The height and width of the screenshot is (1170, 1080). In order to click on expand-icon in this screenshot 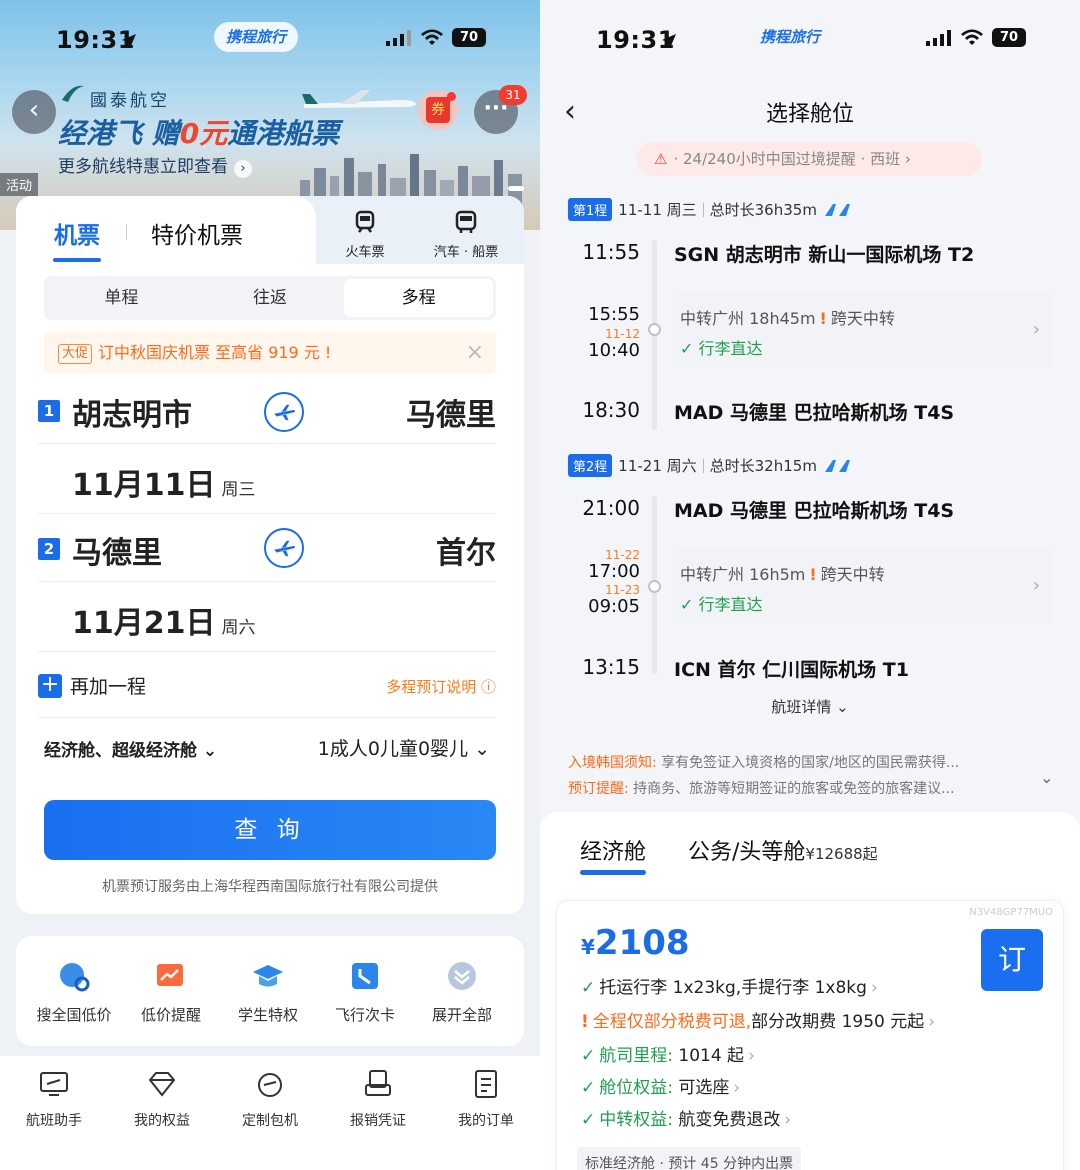, I will do `click(462, 976)`.